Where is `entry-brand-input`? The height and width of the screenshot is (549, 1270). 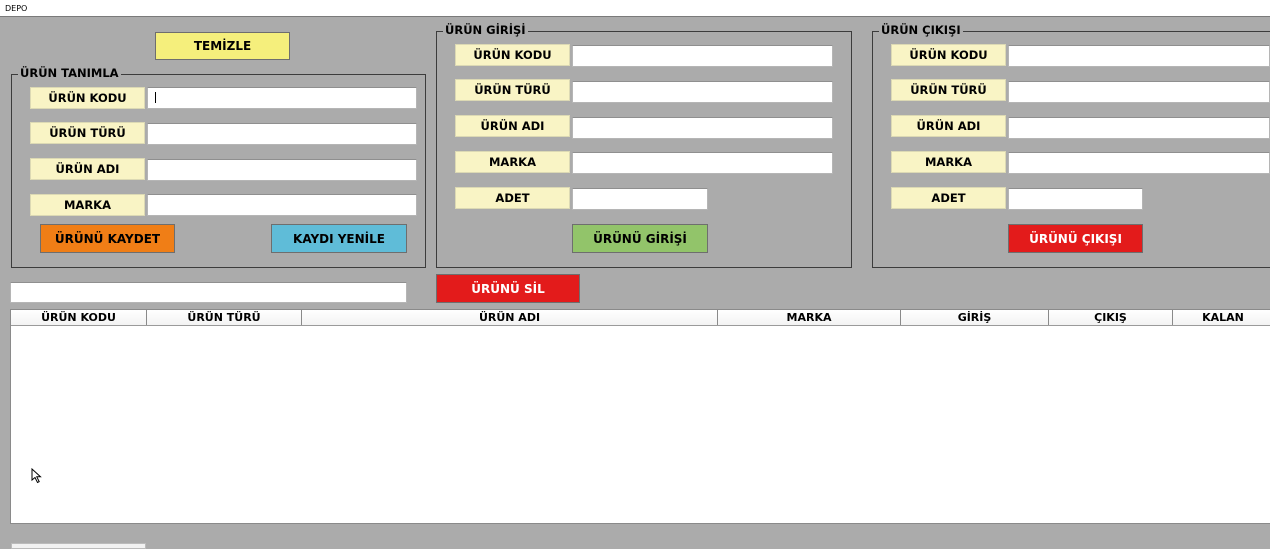
entry-brand-input is located at coordinates (702, 163).